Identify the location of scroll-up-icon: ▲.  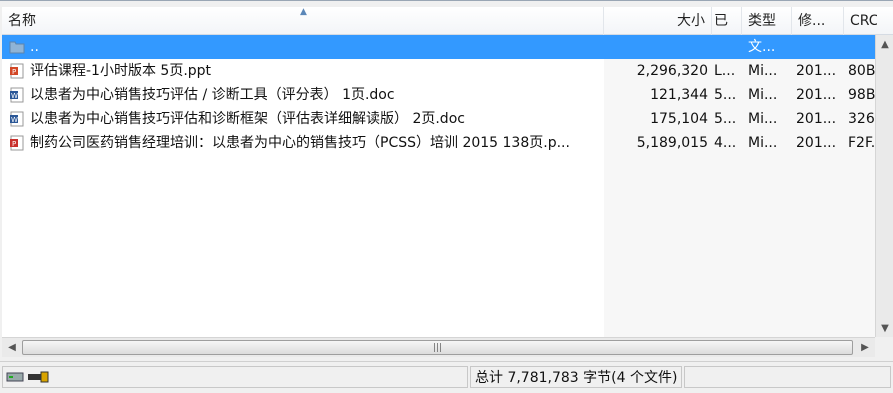
(884, 44).